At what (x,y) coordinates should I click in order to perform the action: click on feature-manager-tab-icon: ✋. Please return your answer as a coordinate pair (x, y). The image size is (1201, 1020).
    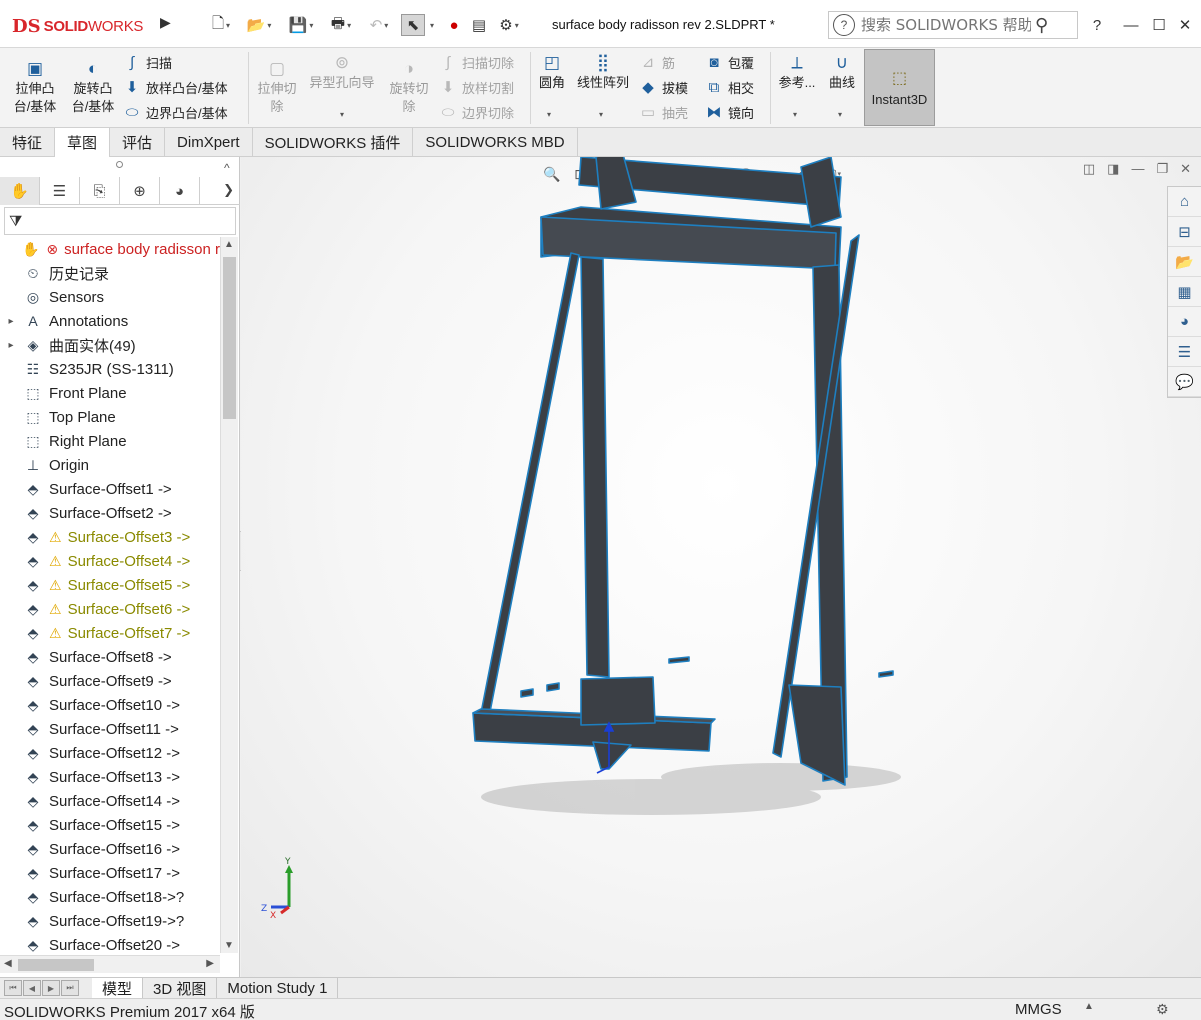
    Looking at the image, I should click on (20, 191).